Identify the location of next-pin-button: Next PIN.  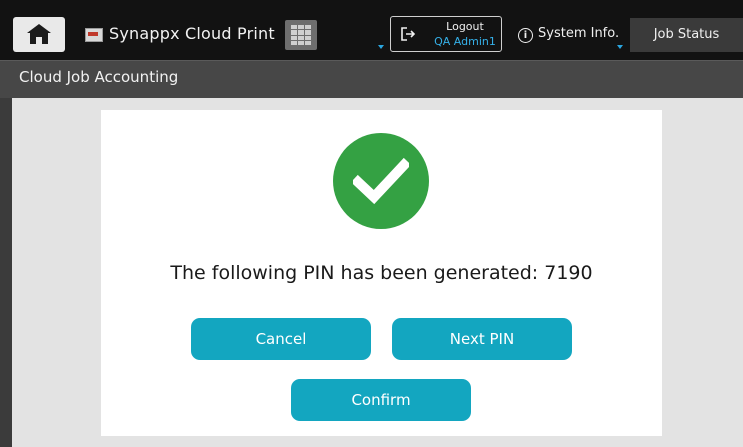
(482, 339).